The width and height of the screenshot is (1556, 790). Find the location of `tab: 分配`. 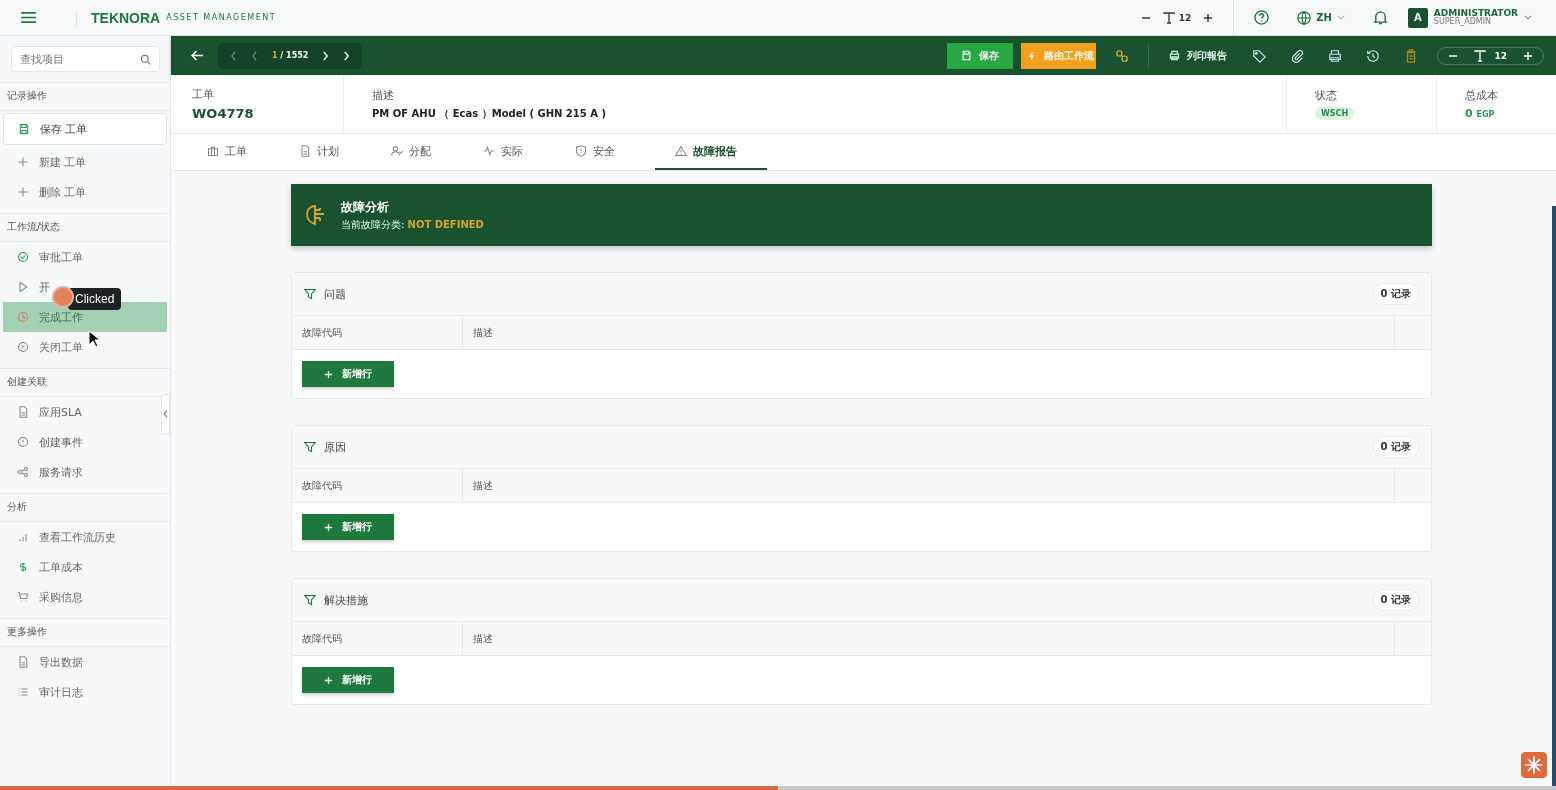

tab: 分配 is located at coordinates (425, 152).